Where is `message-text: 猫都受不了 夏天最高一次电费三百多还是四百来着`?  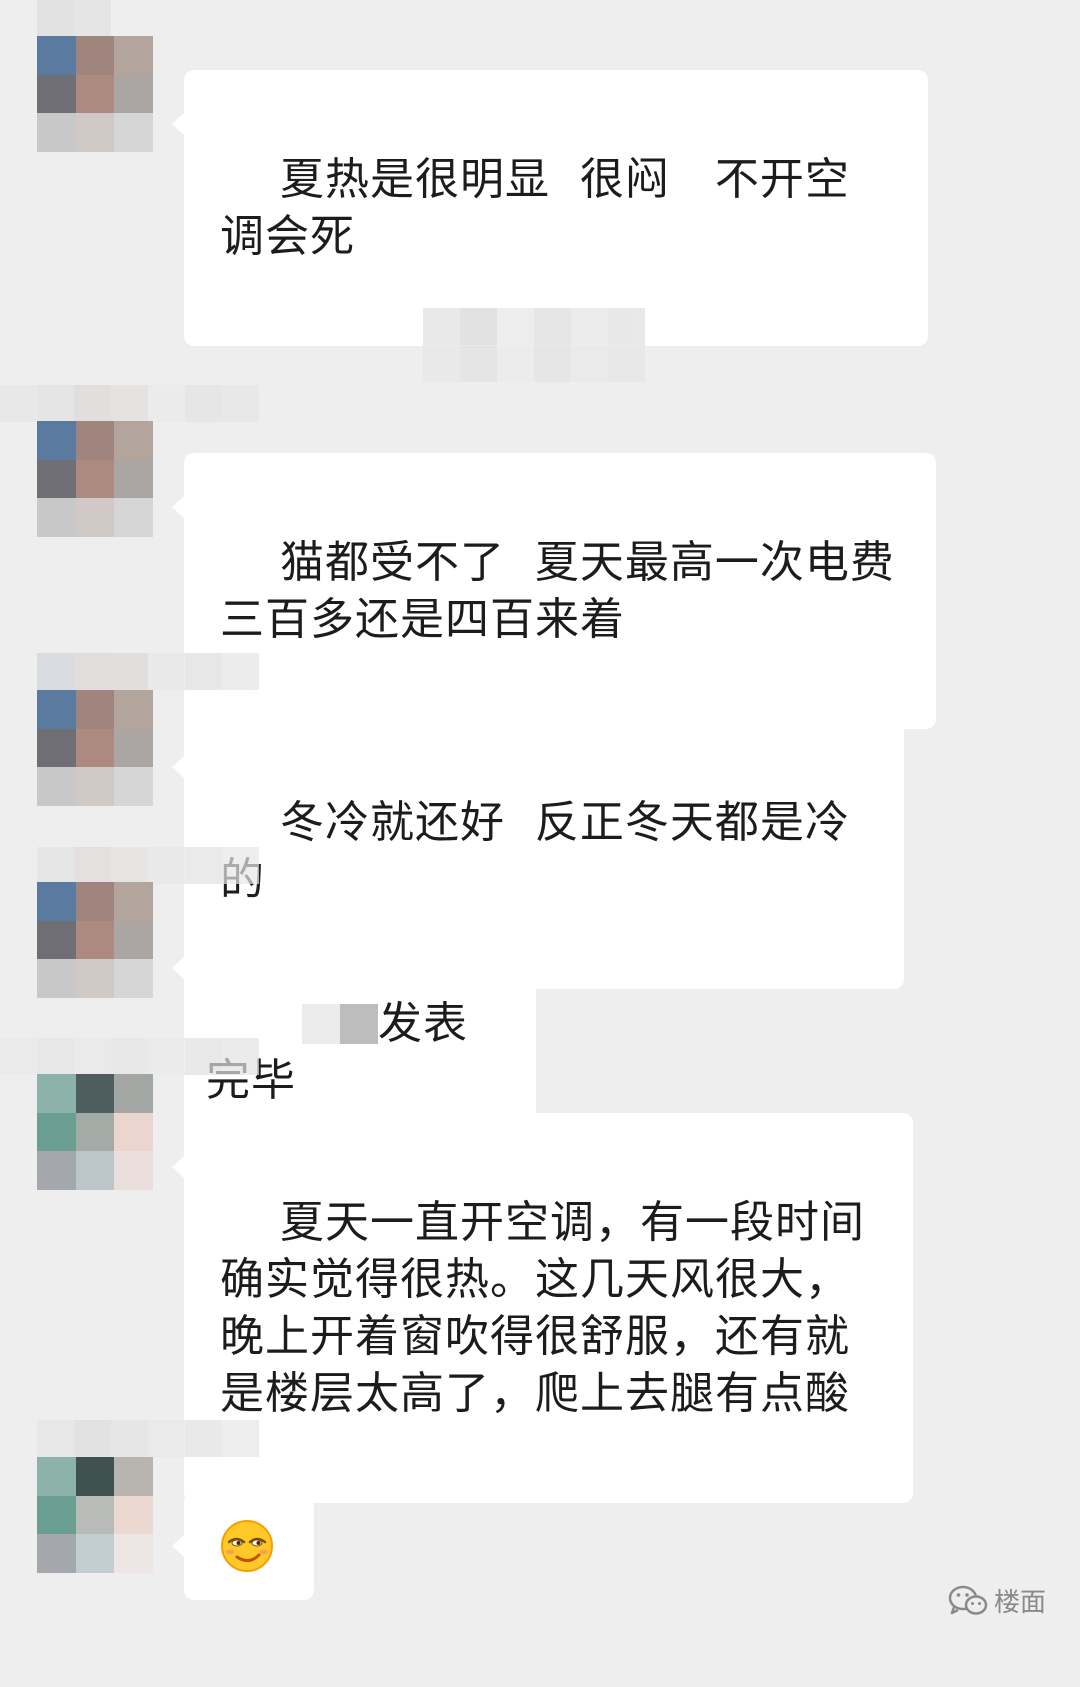
message-text: 猫都受不了 夏天最高一次电费三百多还是四百来着 is located at coordinates (557, 591).